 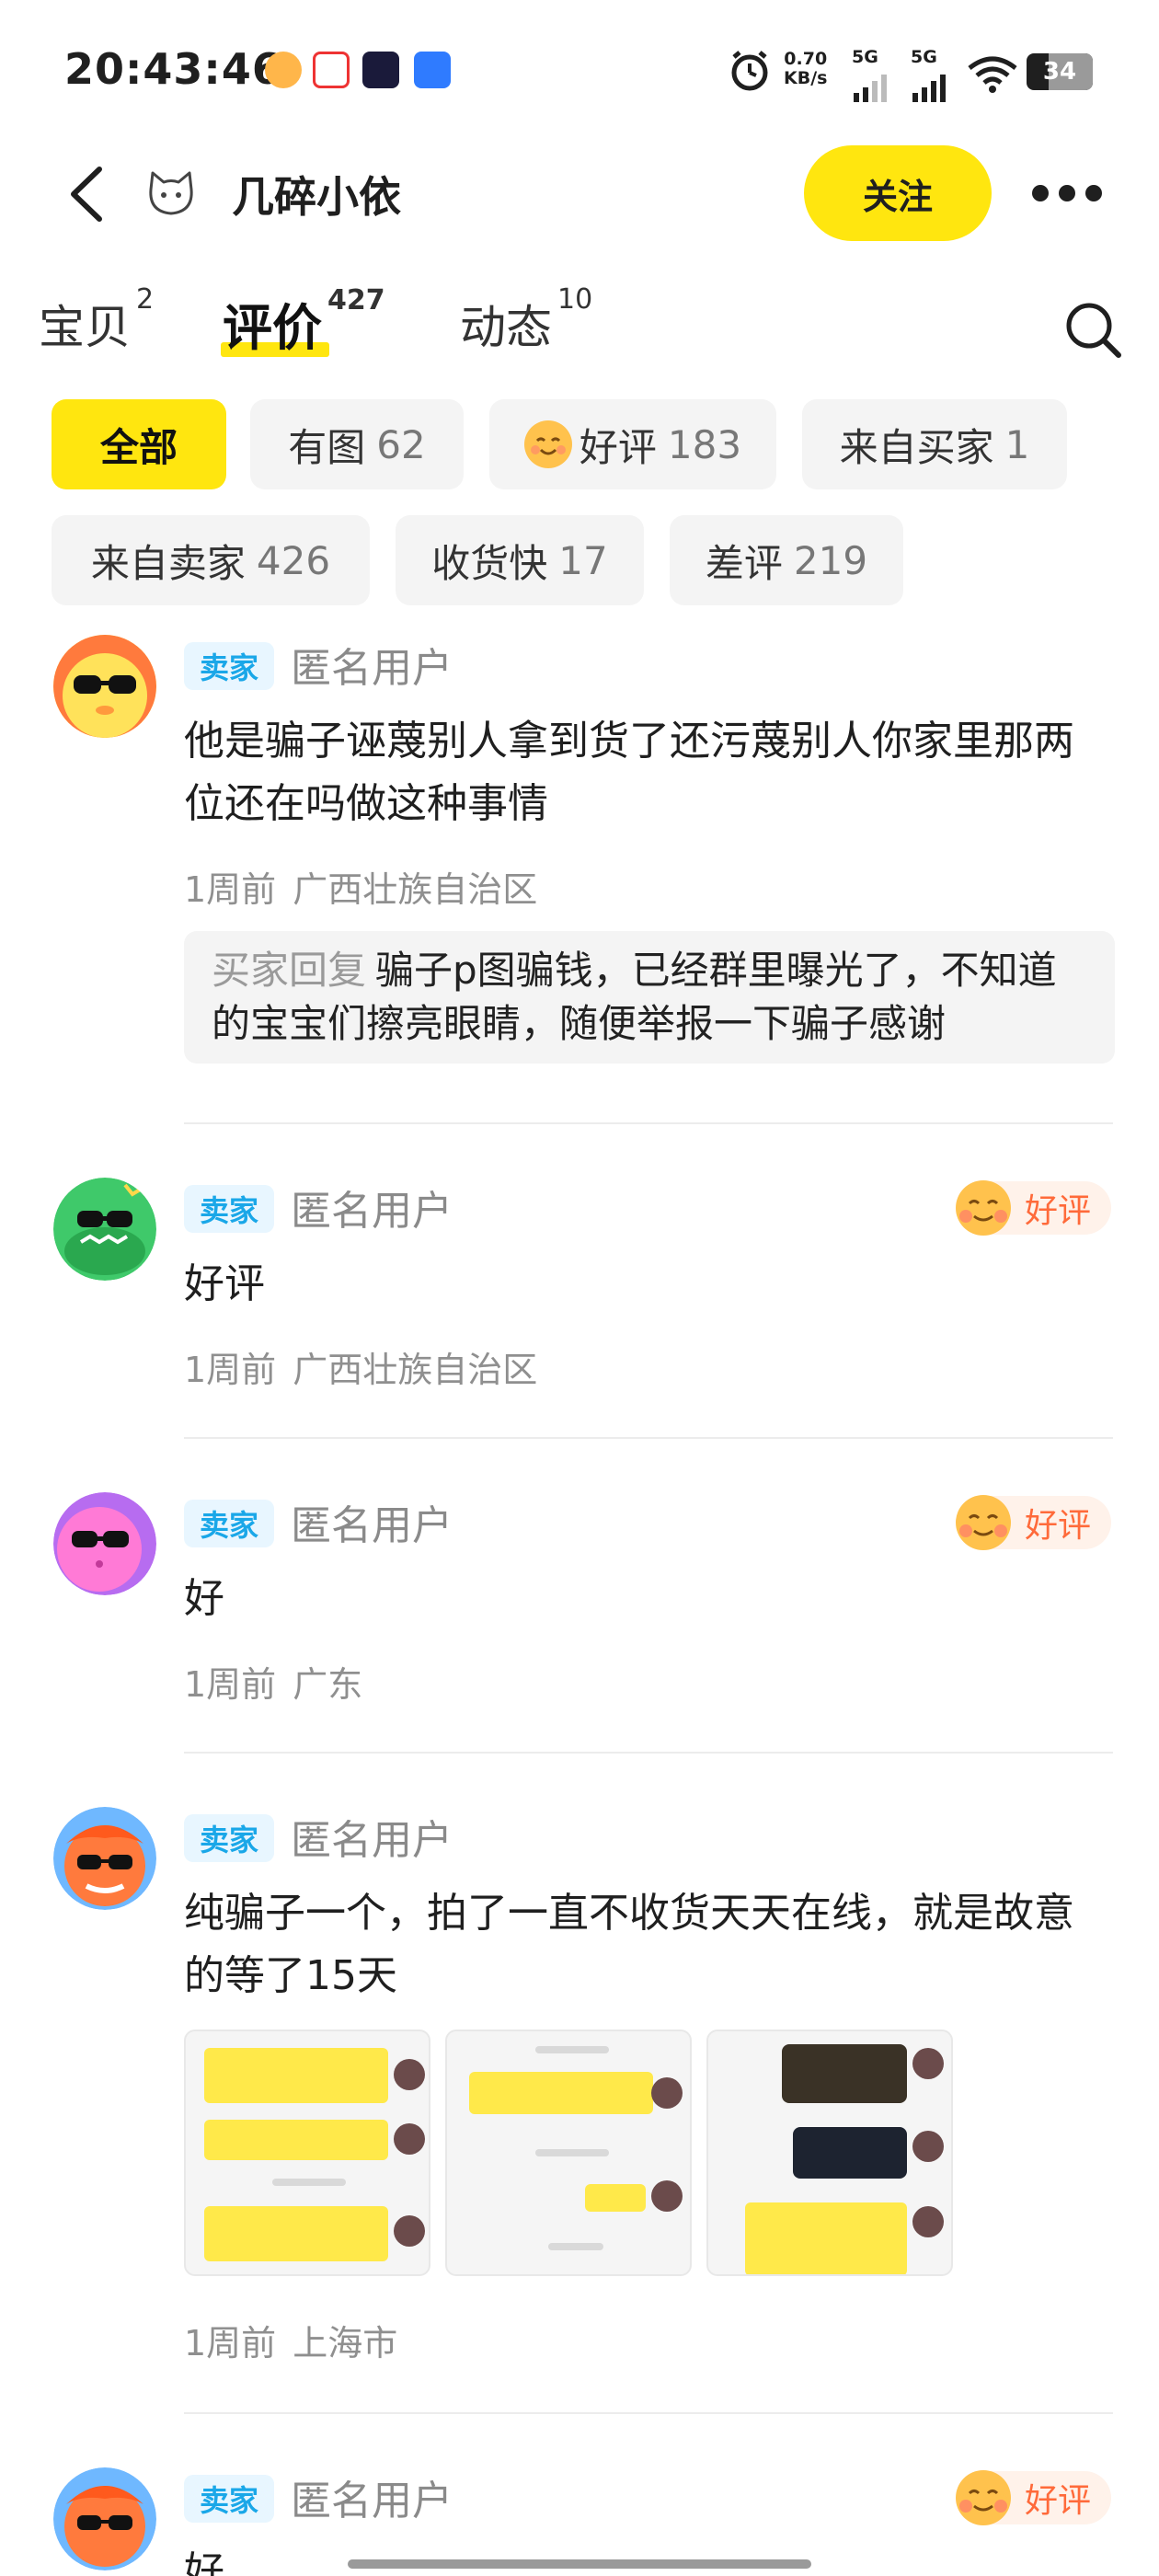 I want to click on search-icon, so click(x=1092, y=329).